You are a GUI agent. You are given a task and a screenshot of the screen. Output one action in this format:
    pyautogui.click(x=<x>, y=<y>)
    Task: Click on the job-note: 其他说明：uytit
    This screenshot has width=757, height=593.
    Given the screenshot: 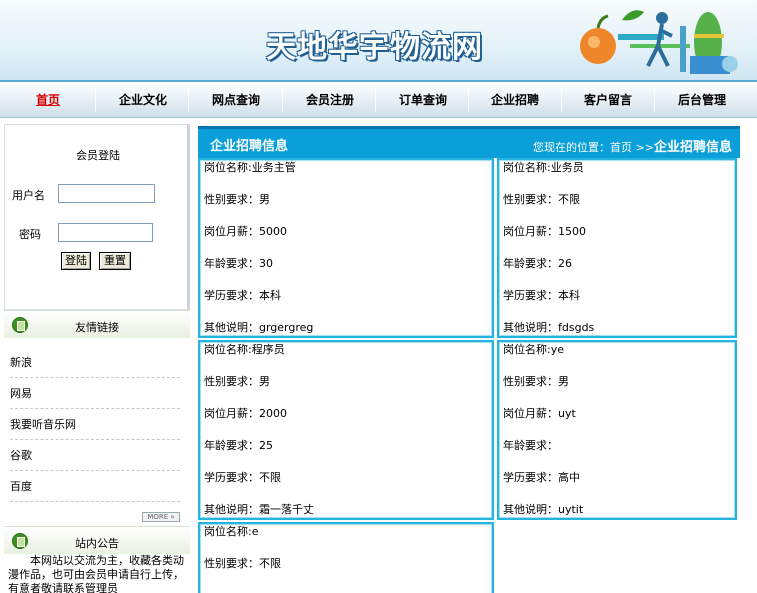 What is the action you would take?
    pyautogui.click(x=543, y=509)
    